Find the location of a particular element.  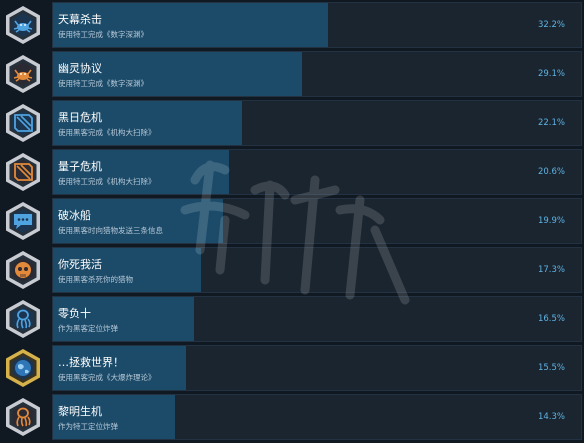

achievement-title: 幽灵协议 is located at coordinates (80, 68).